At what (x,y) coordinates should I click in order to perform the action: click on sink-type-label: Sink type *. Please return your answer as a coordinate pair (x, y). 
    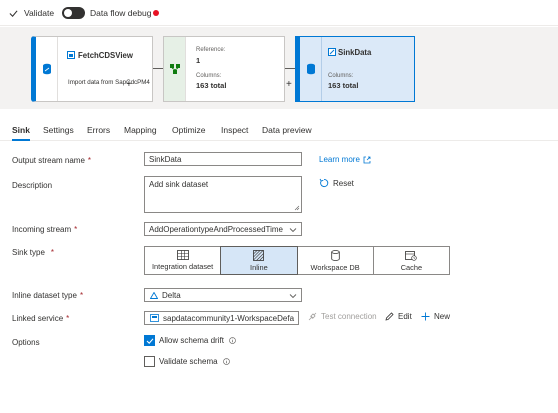
    Looking at the image, I should click on (33, 252).